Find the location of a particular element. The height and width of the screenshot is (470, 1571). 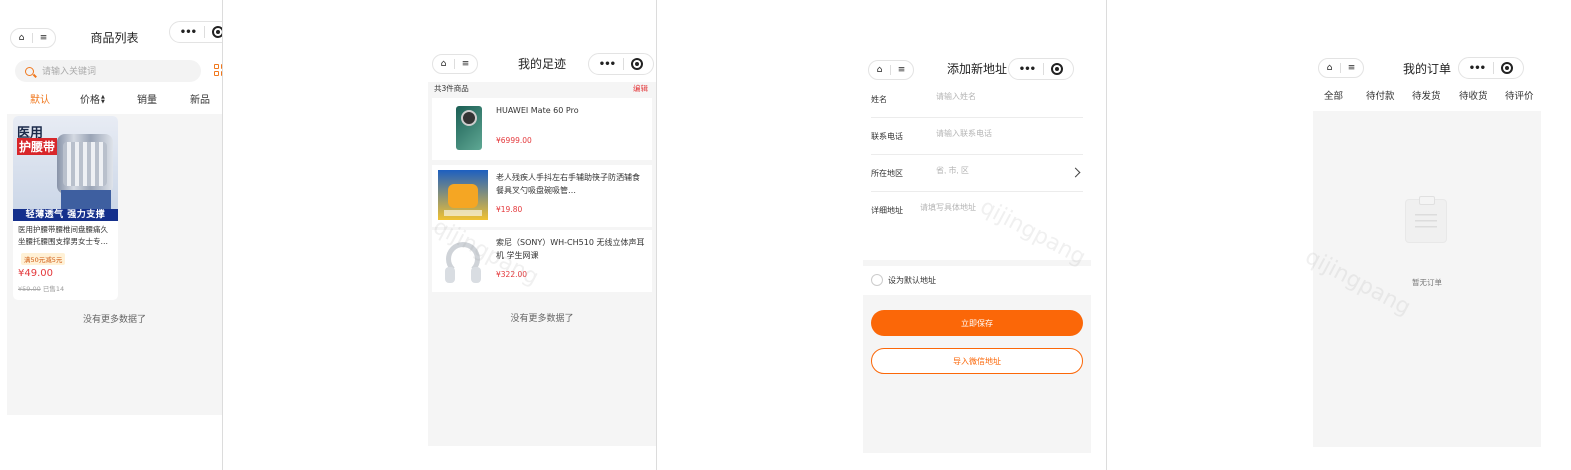

tab-price: 价格▲▼ is located at coordinates (93, 101).